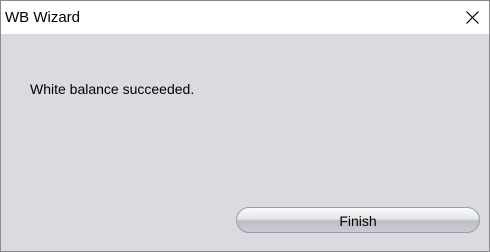 Image resolution: width=490 pixels, height=252 pixels. I want to click on close-button, so click(472, 17).